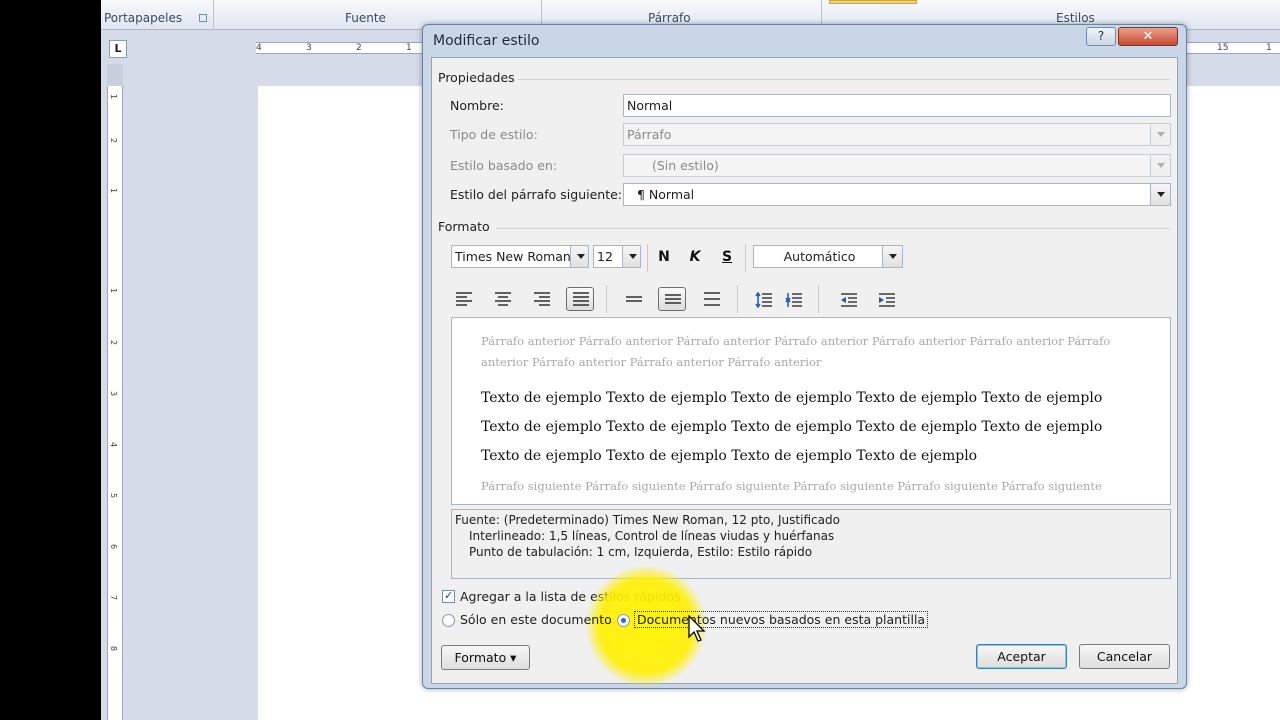  Describe the element at coordinates (1124, 656) in the screenshot. I see `cancel-button: Cancelar` at that location.